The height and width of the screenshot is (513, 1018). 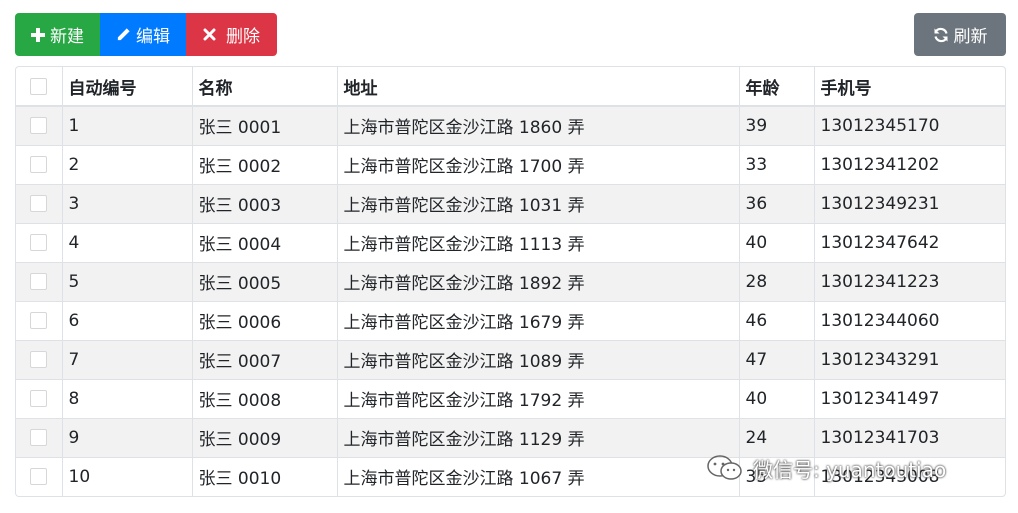 What do you see at coordinates (126, 437) in the screenshot?
I see `cell-id: 9` at bounding box center [126, 437].